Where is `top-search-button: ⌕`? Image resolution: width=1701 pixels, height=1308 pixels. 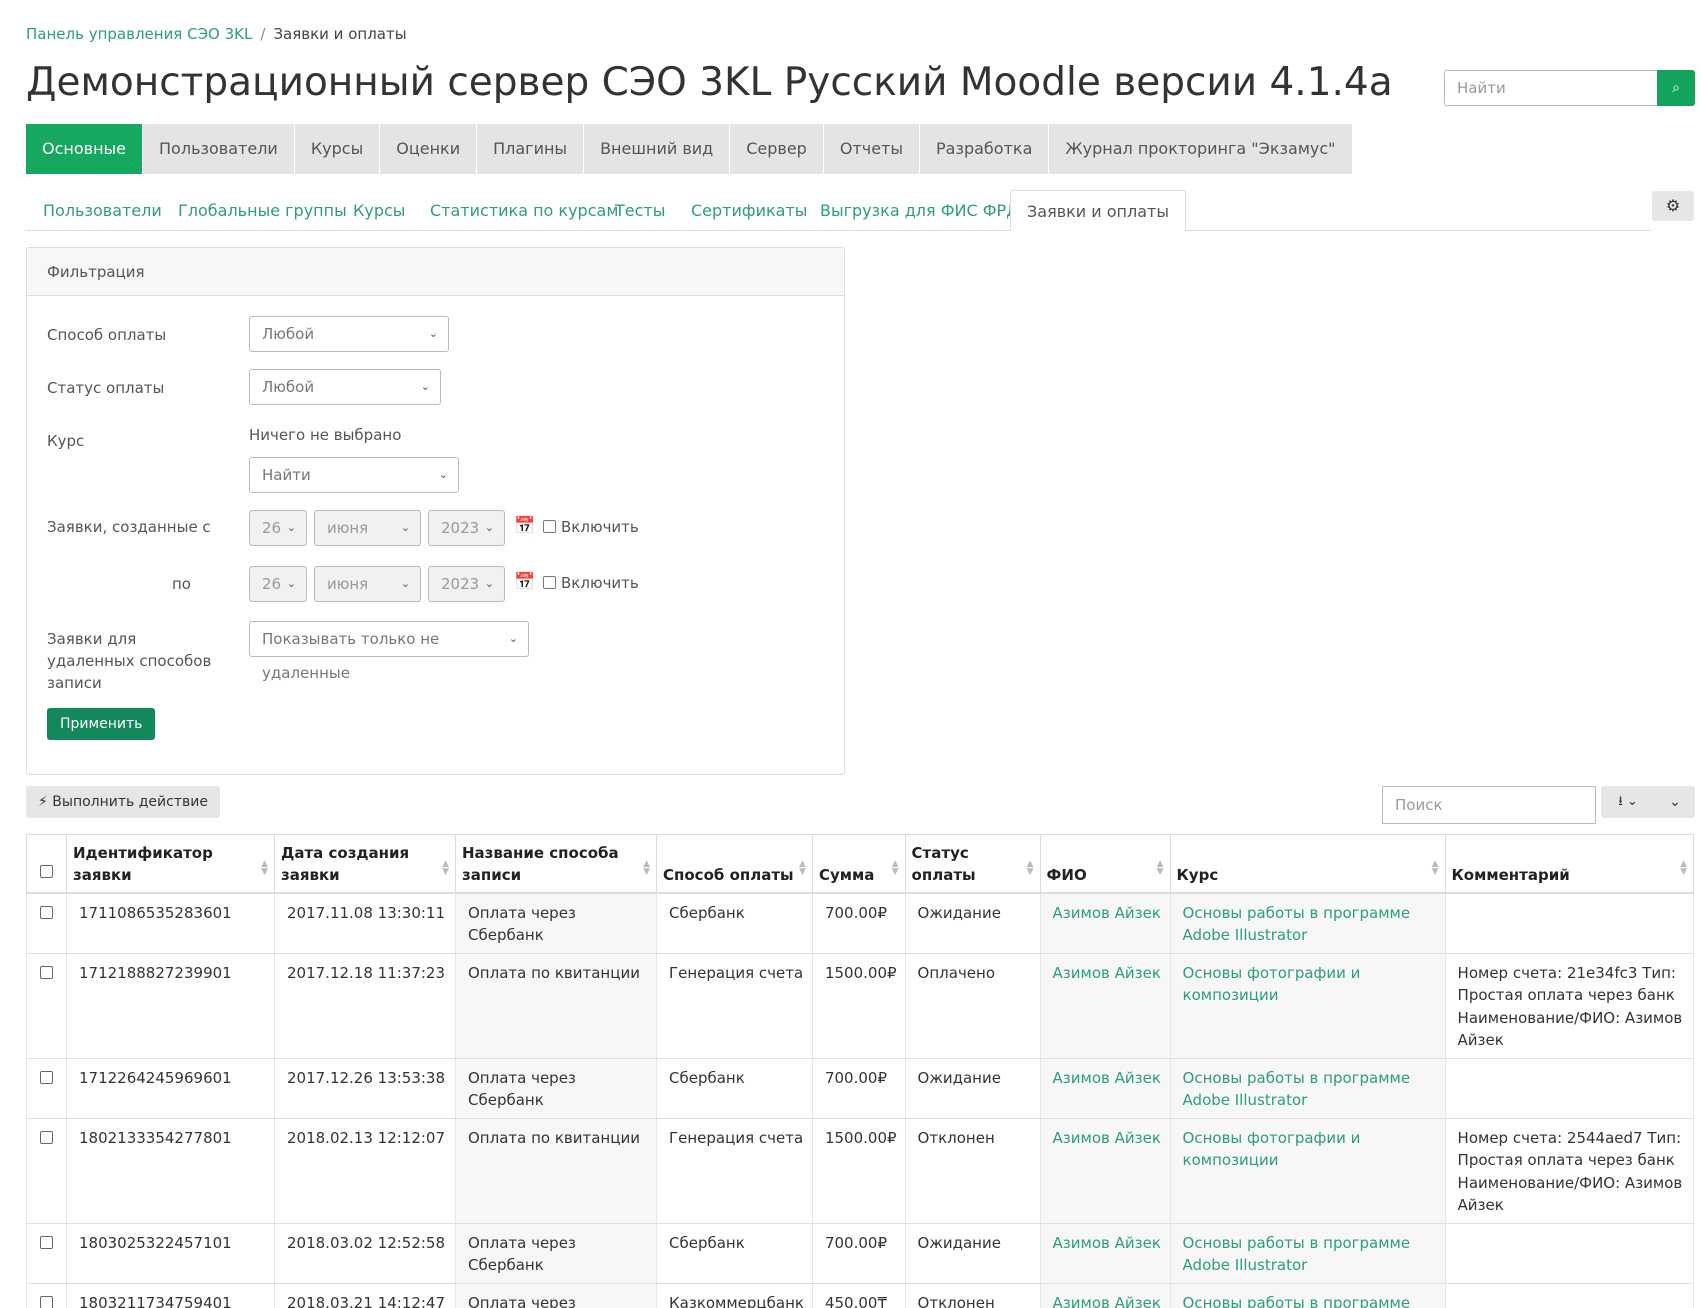
top-search-button: ⌕ is located at coordinates (1676, 88).